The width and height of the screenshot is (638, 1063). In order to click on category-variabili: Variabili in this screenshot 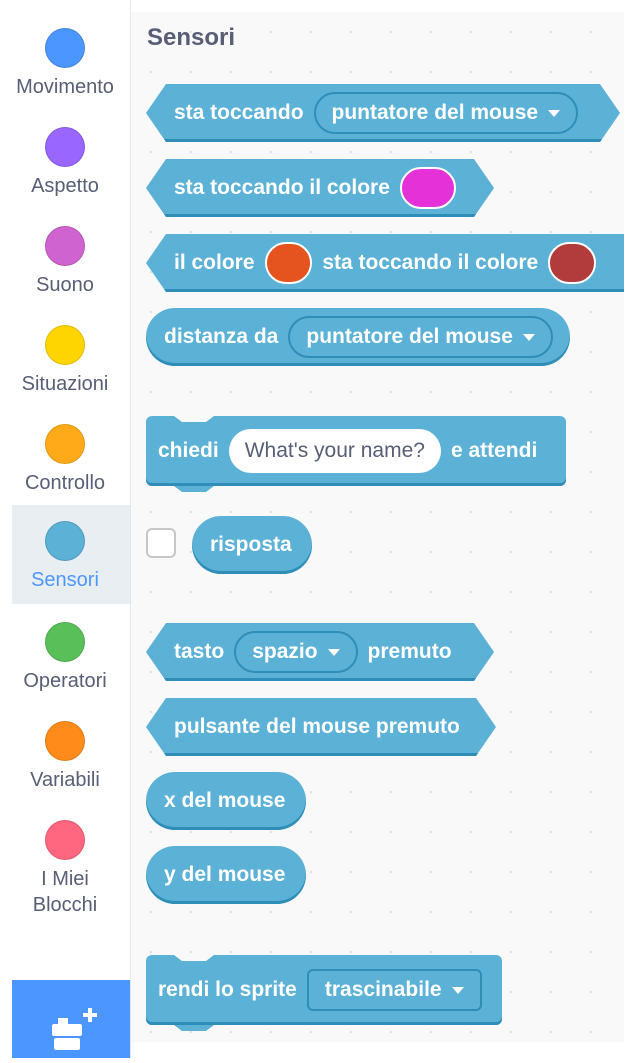, I will do `click(71, 754)`.